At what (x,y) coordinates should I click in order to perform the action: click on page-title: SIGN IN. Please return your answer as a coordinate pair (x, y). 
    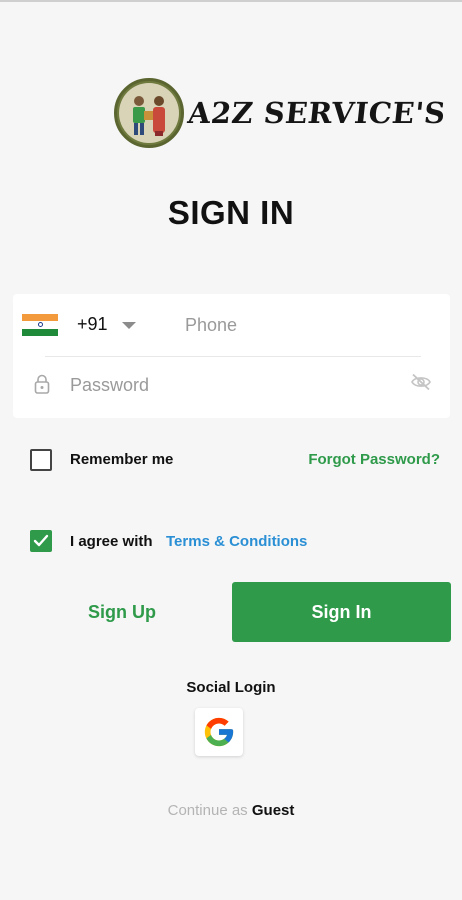
    Looking at the image, I should click on (231, 212).